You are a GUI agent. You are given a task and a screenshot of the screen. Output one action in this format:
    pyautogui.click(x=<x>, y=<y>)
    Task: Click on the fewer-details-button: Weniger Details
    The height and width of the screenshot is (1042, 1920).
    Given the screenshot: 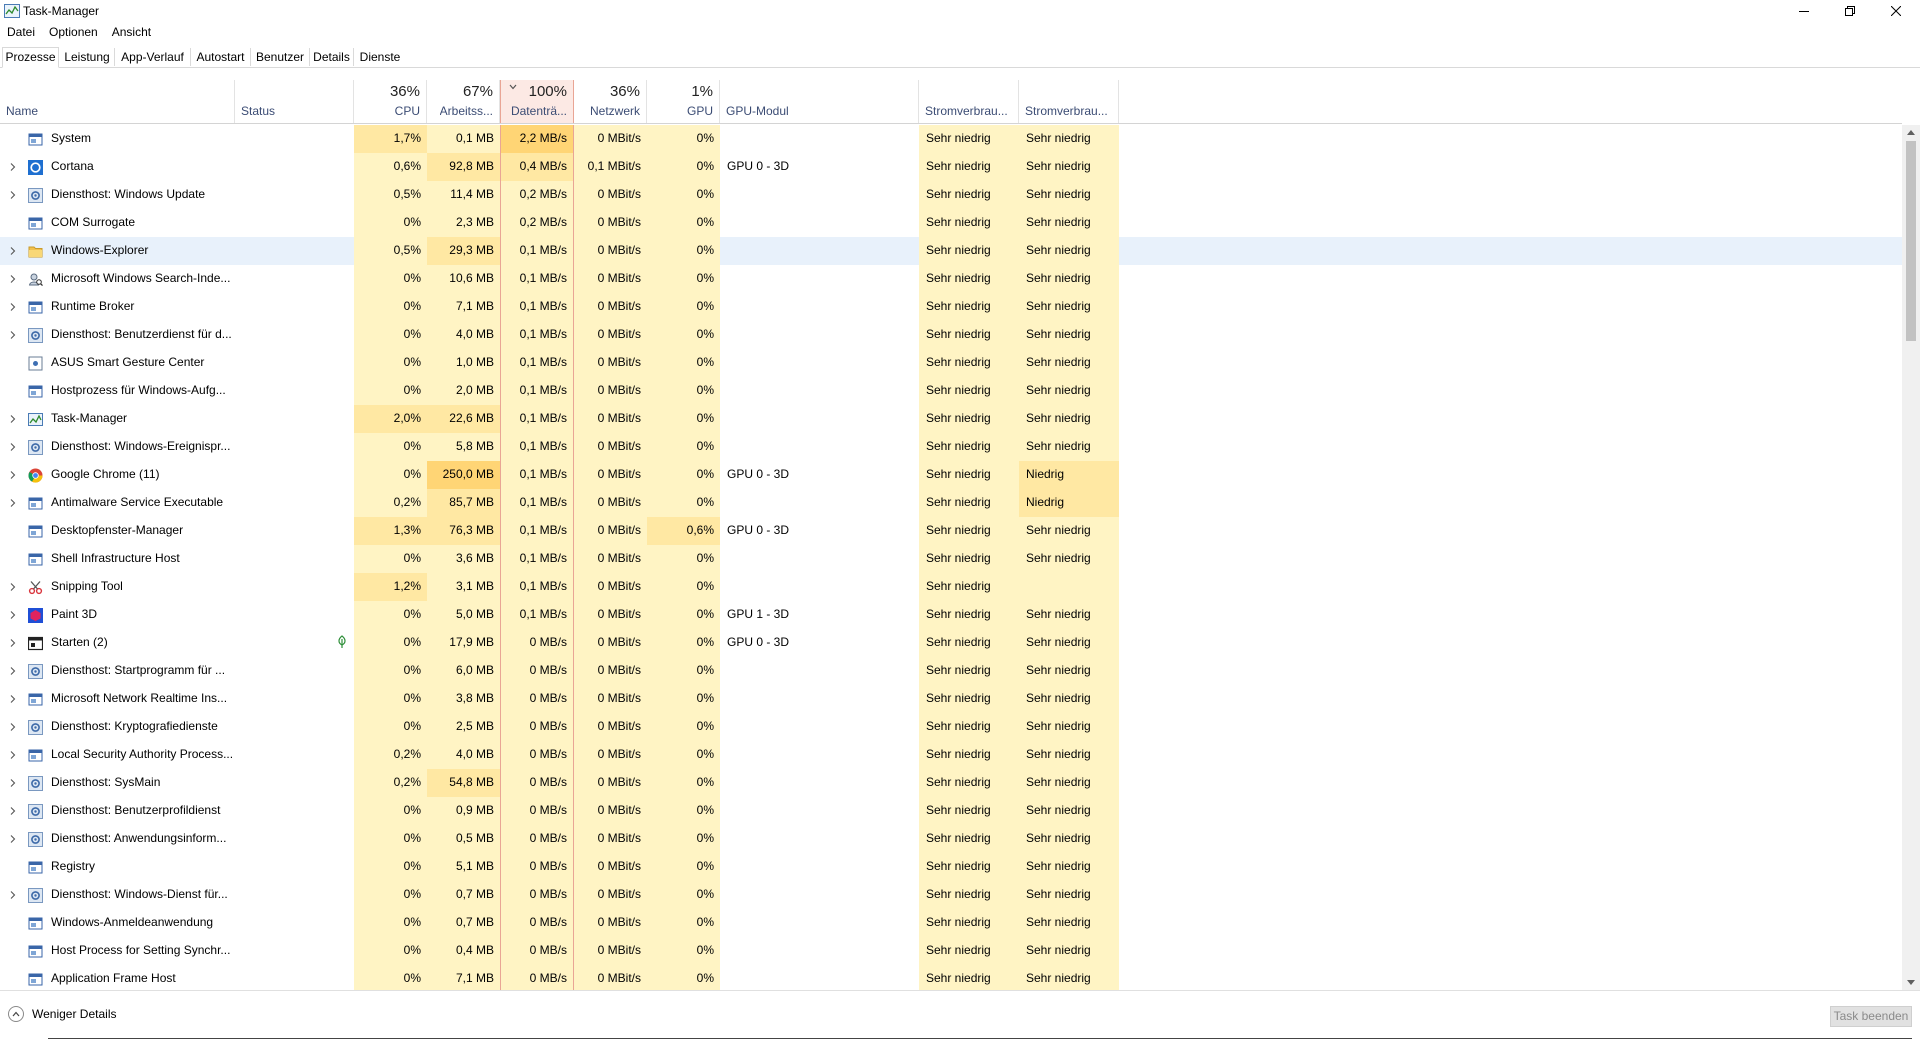 What is the action you would take?
    pyautogui.click(x=62, y=1014)
    